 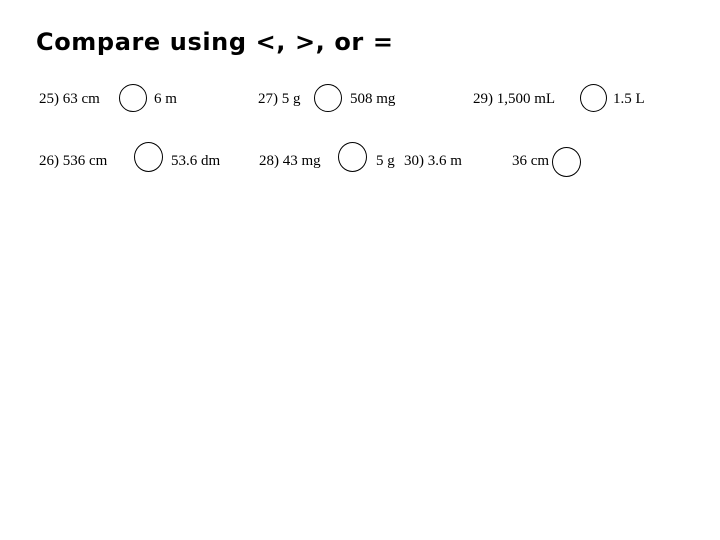 I want to click on problem-27-left: 27) 5 g, so click(x=279, y=99).